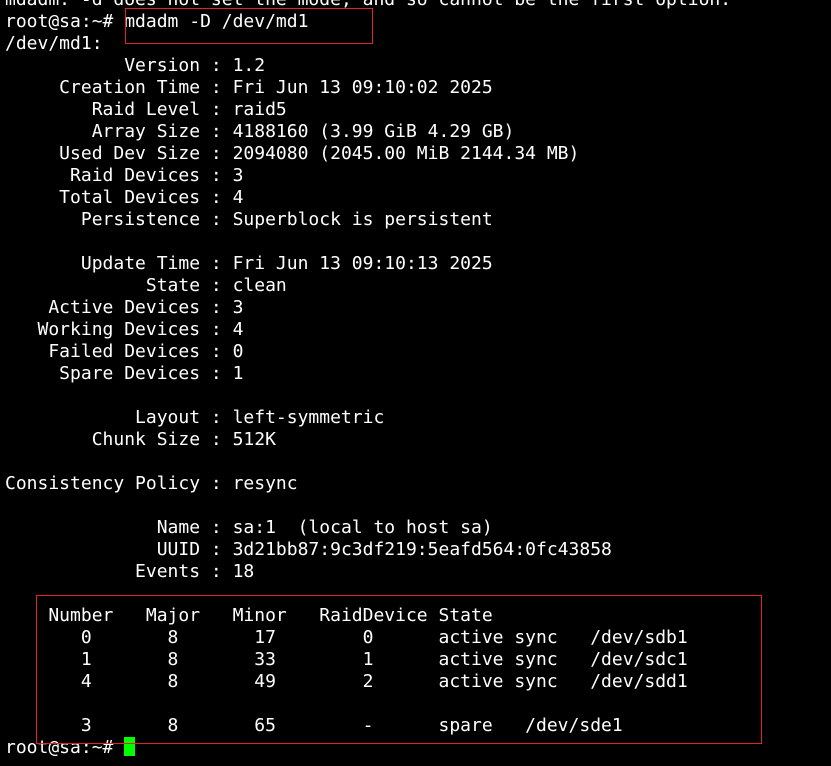 This screenshot has width=831, height=766. Describe the element at coordinates (124, 329) in the screenshot. I see `working-devices-line: Working Devices : 4` at that location.